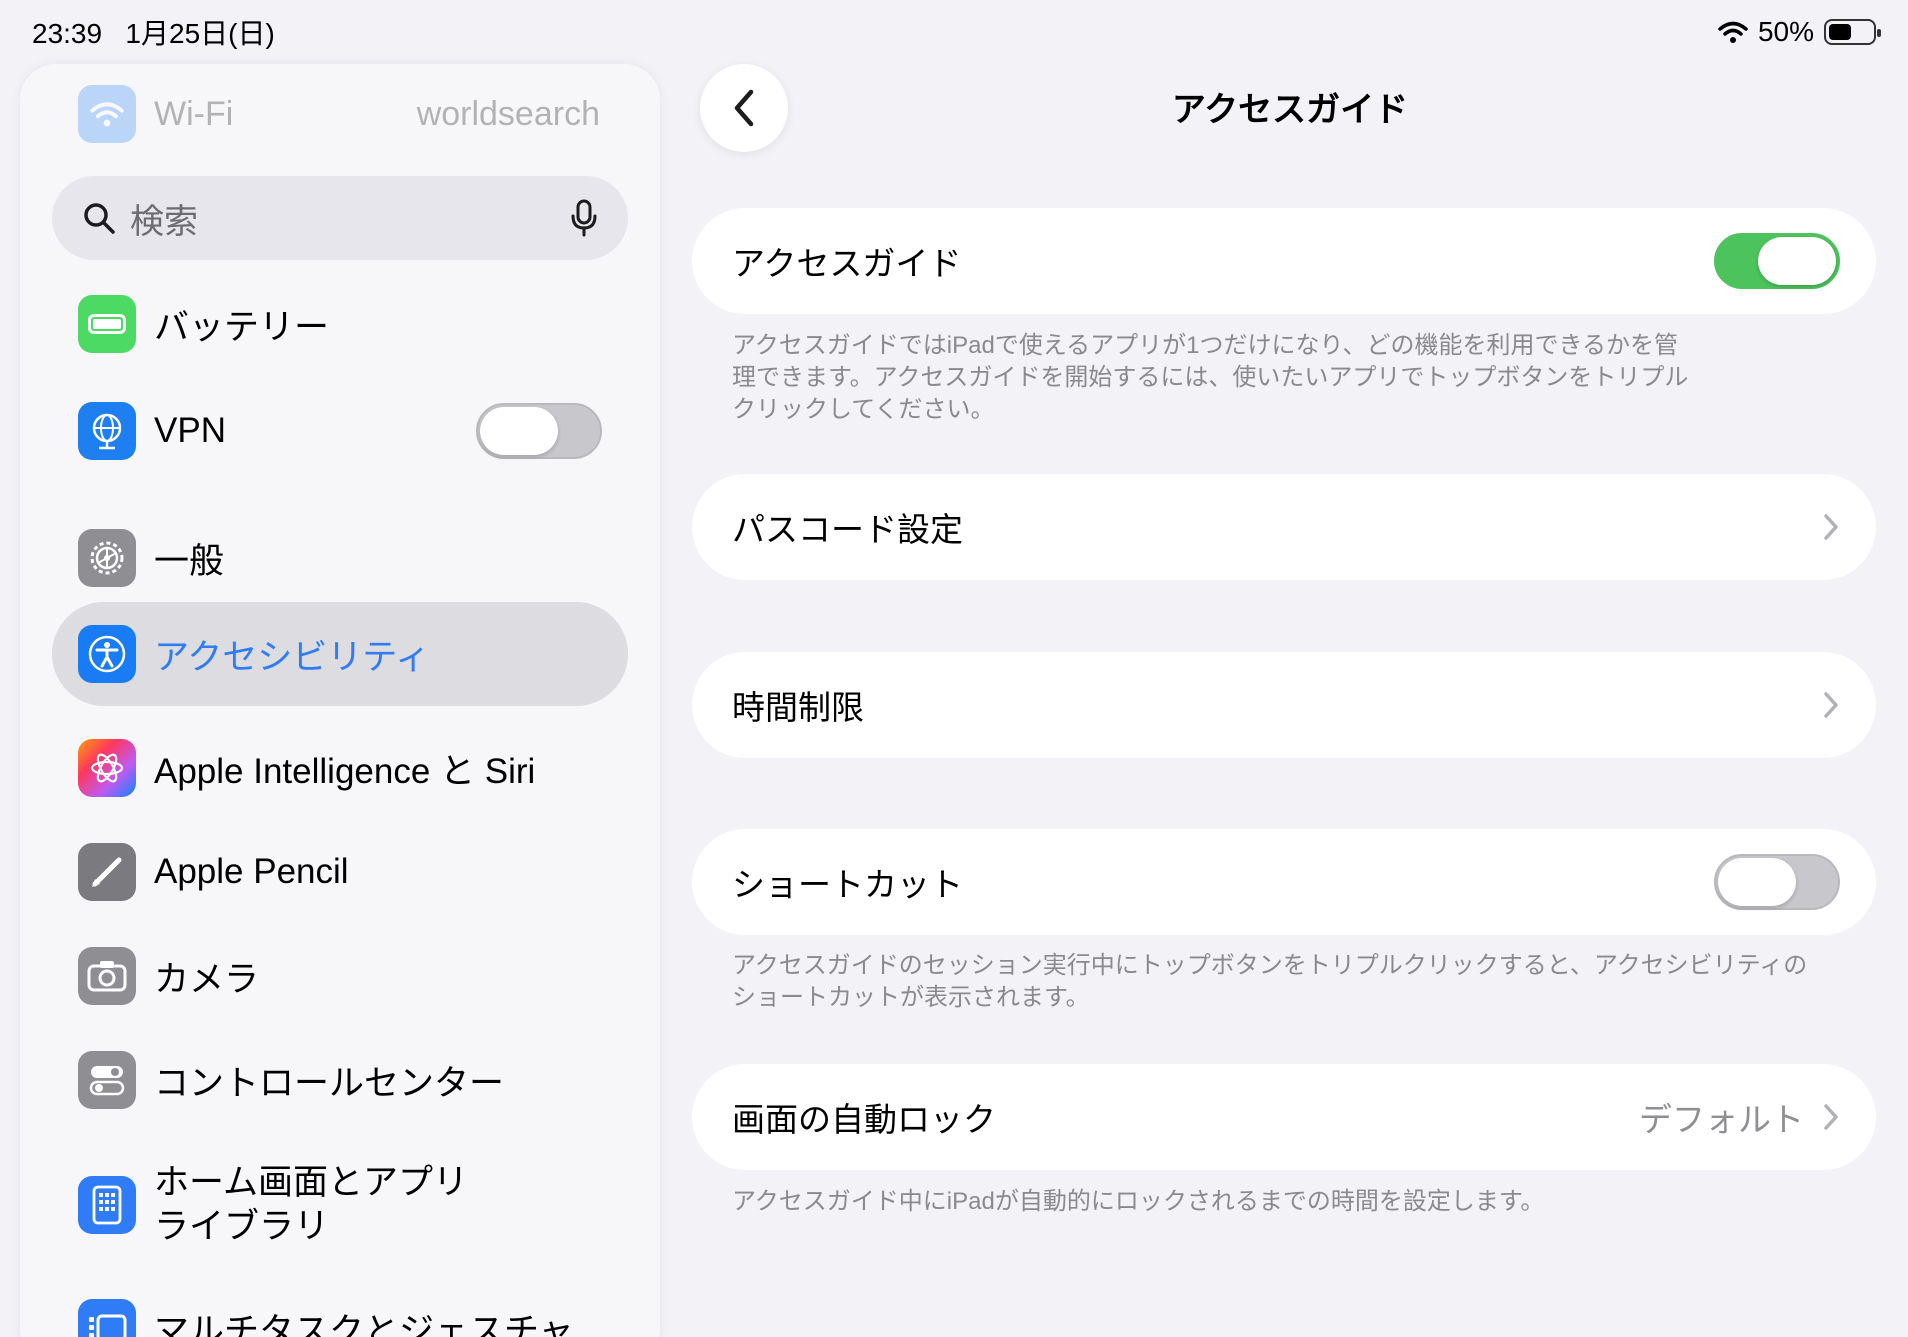 This screenshot has width=1908, height=1337. I want to click on passcode-settings-label: パスコード設定, so click(847, 529).